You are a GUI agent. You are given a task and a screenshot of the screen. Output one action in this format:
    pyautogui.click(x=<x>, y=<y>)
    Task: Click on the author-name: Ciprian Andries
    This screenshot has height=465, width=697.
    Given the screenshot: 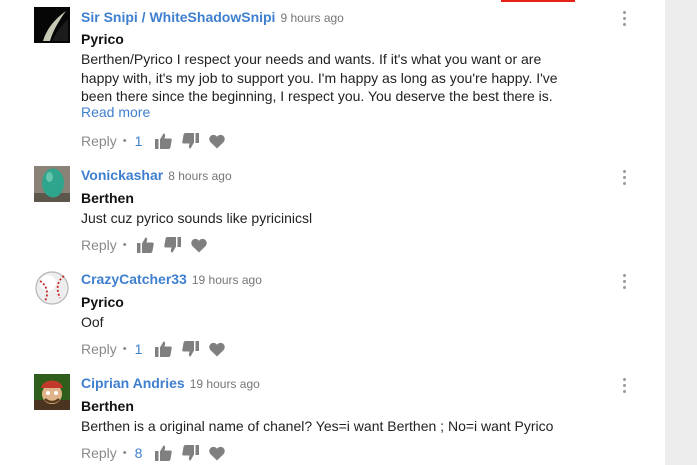 What is the action you would take?
    pyautogui.click(x=133, y=383)
    